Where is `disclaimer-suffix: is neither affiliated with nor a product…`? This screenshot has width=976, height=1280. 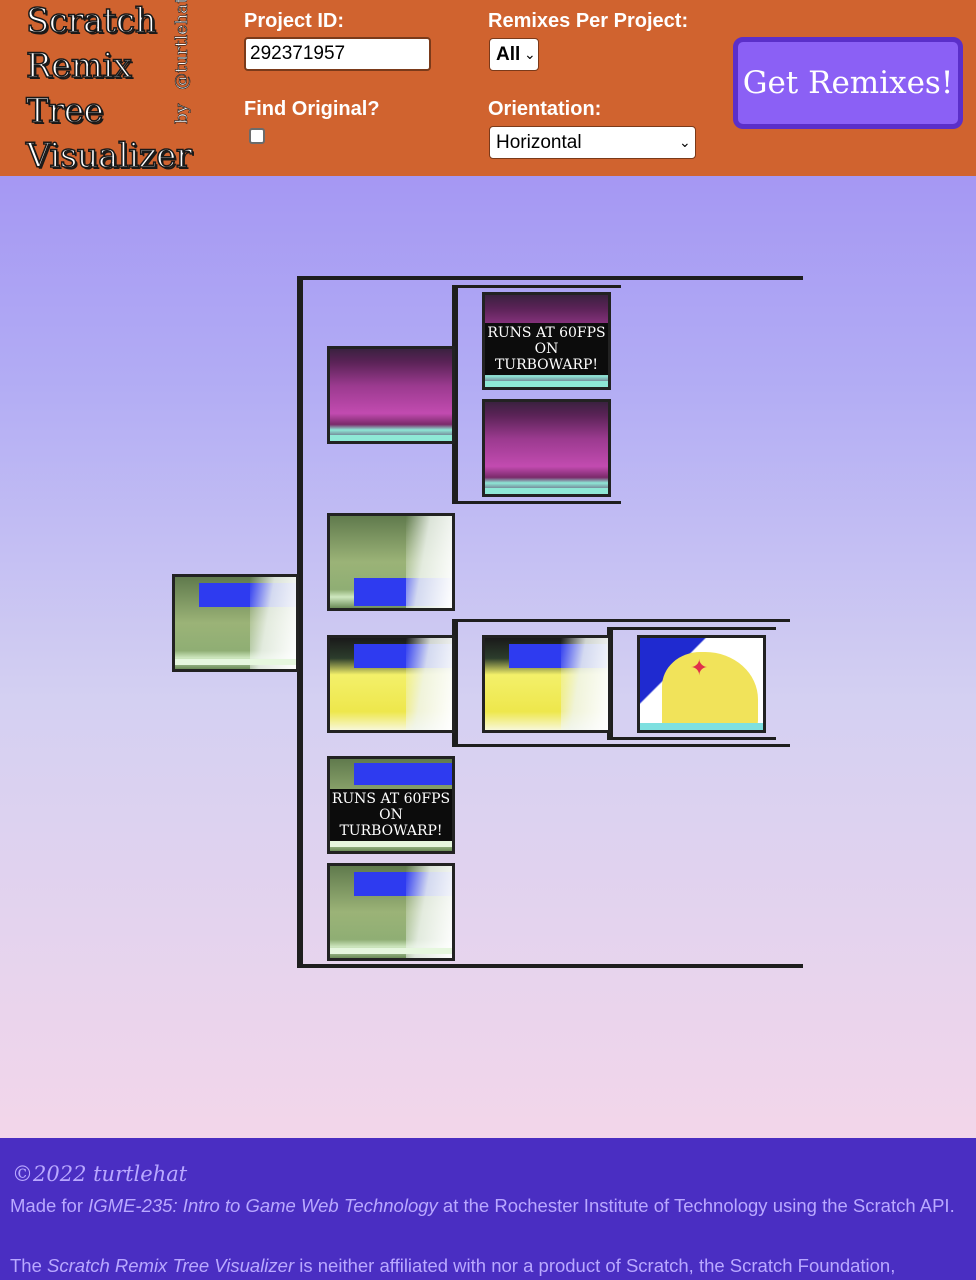
disclaimer-suffix: is neither affiliated with nor a product… is located at coordinates (595, 1265).